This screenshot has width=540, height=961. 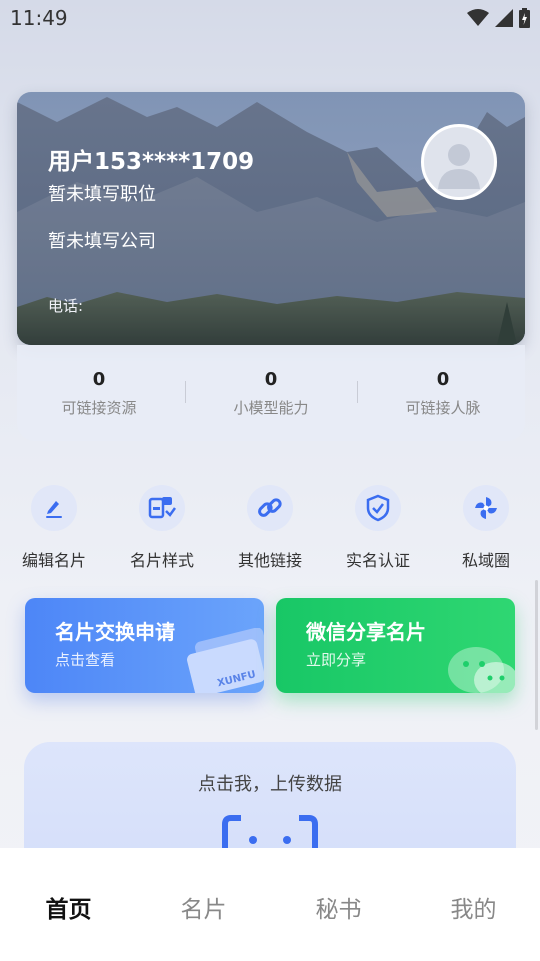 What do you see at coordinates (395, 645) in the screenshot?
I see `wechat-share-card-button: 微信分享名片 立即分享` at bounding box center [395, 645].